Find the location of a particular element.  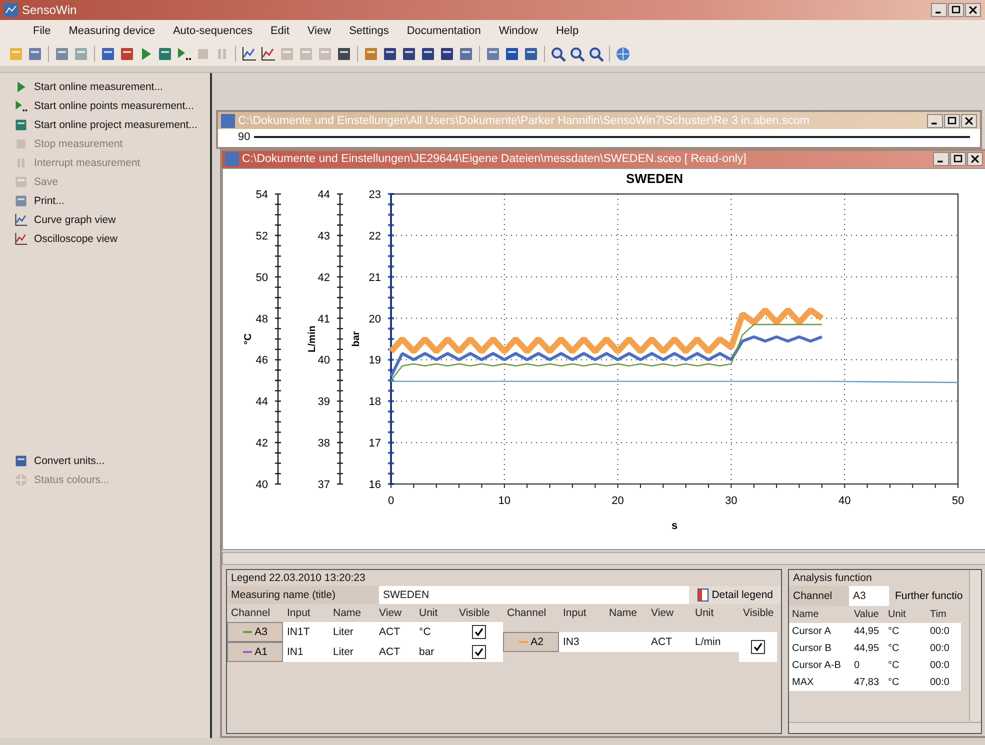

menu-item: Auto-sequences is located at coordinates (213, 31).